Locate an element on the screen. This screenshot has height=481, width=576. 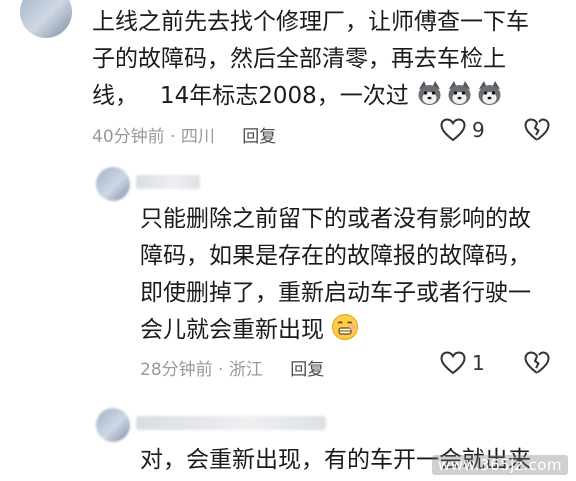
comment-time-location: 40分钟前 · 四川 is located at coordinates (153, 137).